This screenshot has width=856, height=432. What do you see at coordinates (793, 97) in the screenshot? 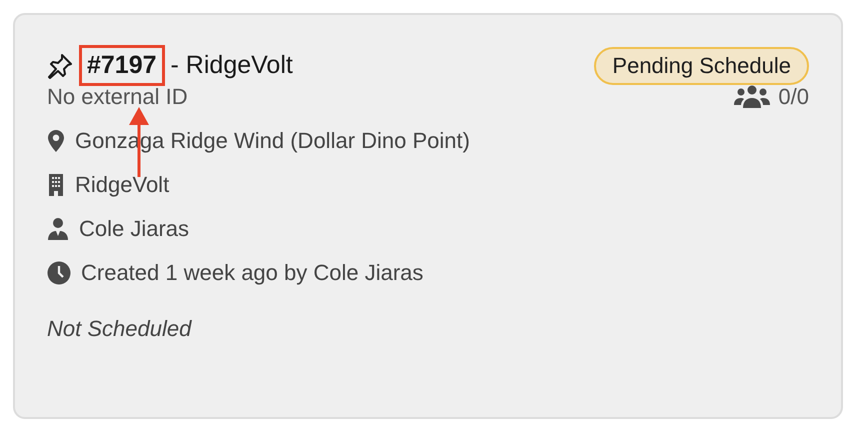
I see `crew-count: 0/0` at bounding box center [793, 97].